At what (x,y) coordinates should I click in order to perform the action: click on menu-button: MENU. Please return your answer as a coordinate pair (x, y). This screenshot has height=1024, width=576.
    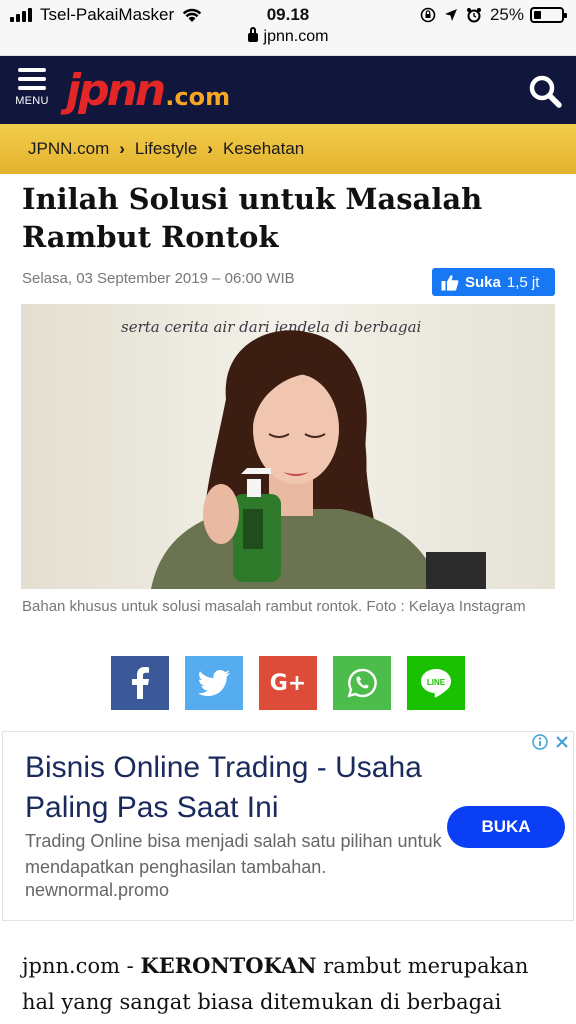
    Looking at the image, I should click on (32, 92).